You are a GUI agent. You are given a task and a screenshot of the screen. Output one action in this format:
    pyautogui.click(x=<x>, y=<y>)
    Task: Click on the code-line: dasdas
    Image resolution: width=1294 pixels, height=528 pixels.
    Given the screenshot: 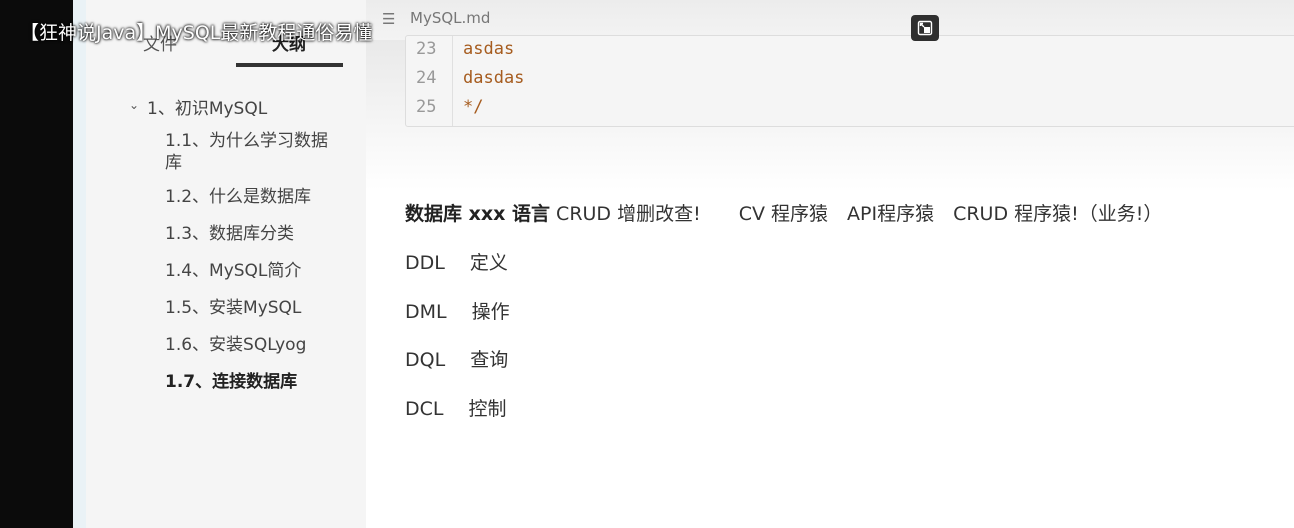 What is the action you would take?
    pyautogui.click(x=494, y=78)
    